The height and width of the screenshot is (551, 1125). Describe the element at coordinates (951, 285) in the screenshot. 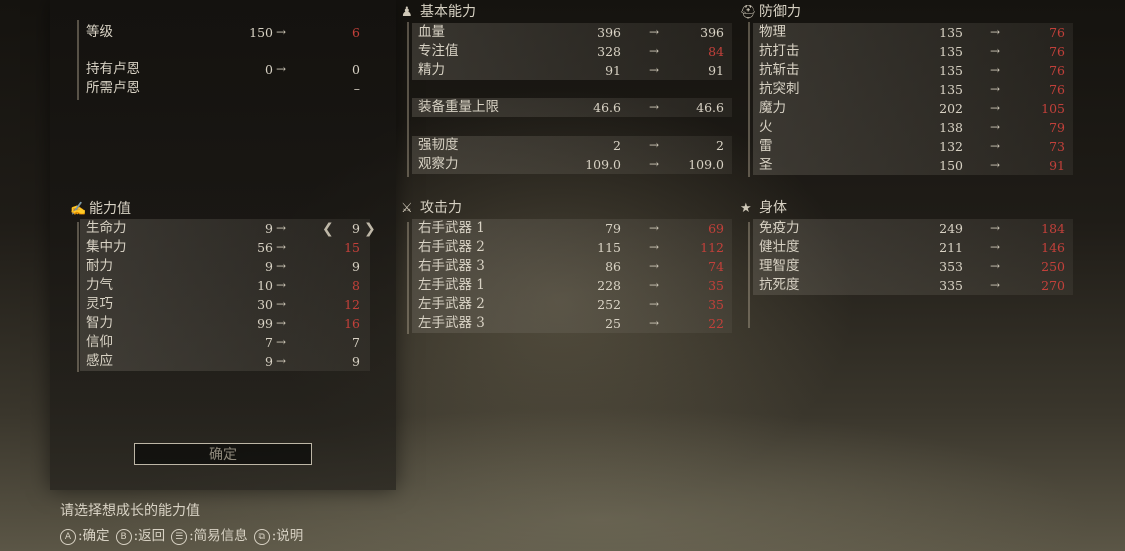

I see `stat-current: 335` at that location.